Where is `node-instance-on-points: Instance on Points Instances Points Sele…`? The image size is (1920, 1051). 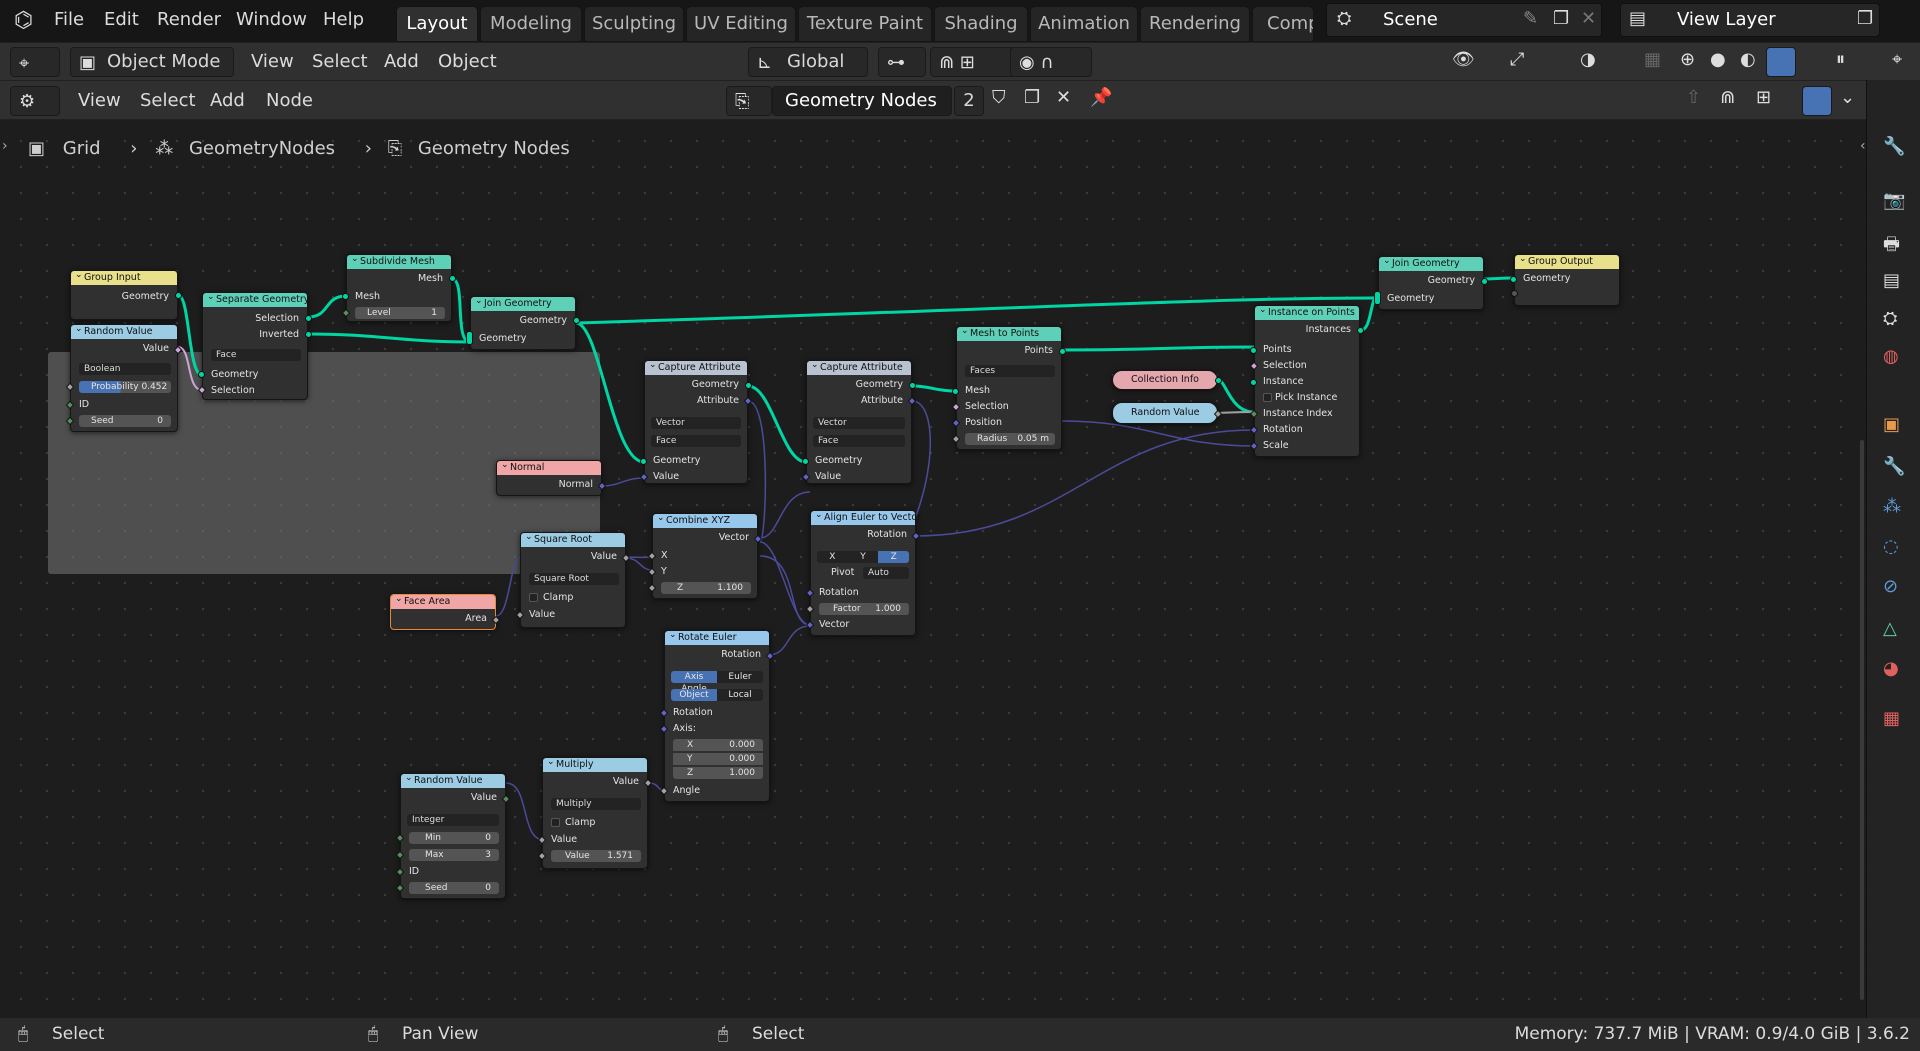
node-instance-on-points: Instance on Points Instances Points Sele… is located at coordinates (1306, 380).